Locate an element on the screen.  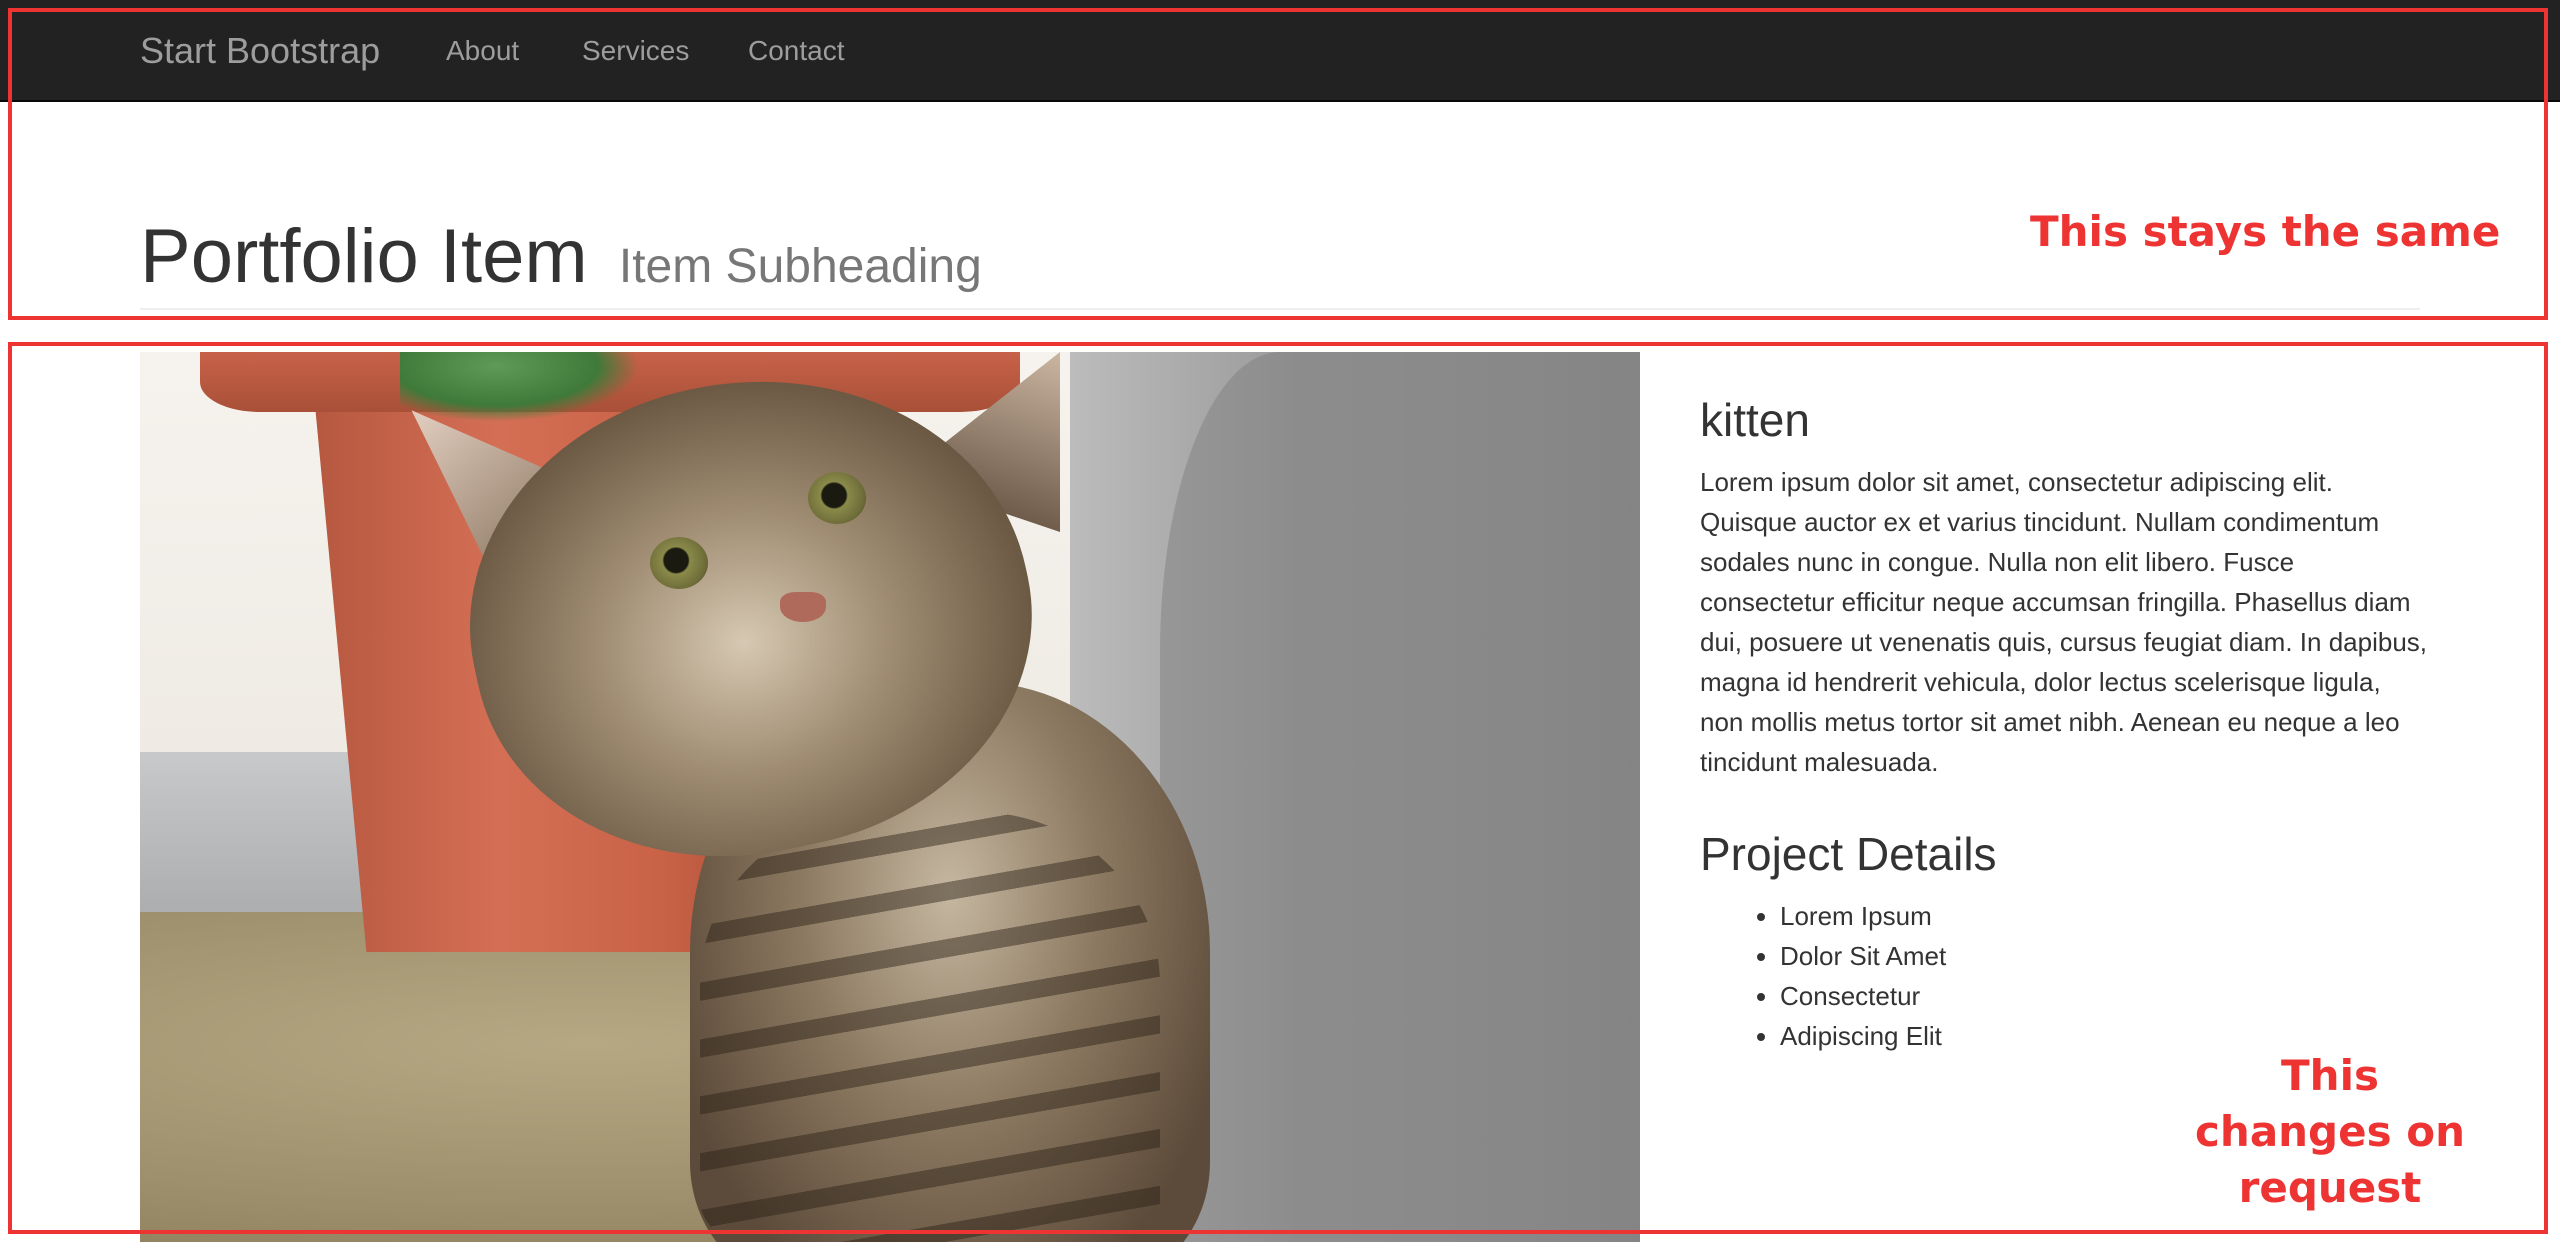
list-item: Dolor Sit Amet is located at coordinates (2105, 956).